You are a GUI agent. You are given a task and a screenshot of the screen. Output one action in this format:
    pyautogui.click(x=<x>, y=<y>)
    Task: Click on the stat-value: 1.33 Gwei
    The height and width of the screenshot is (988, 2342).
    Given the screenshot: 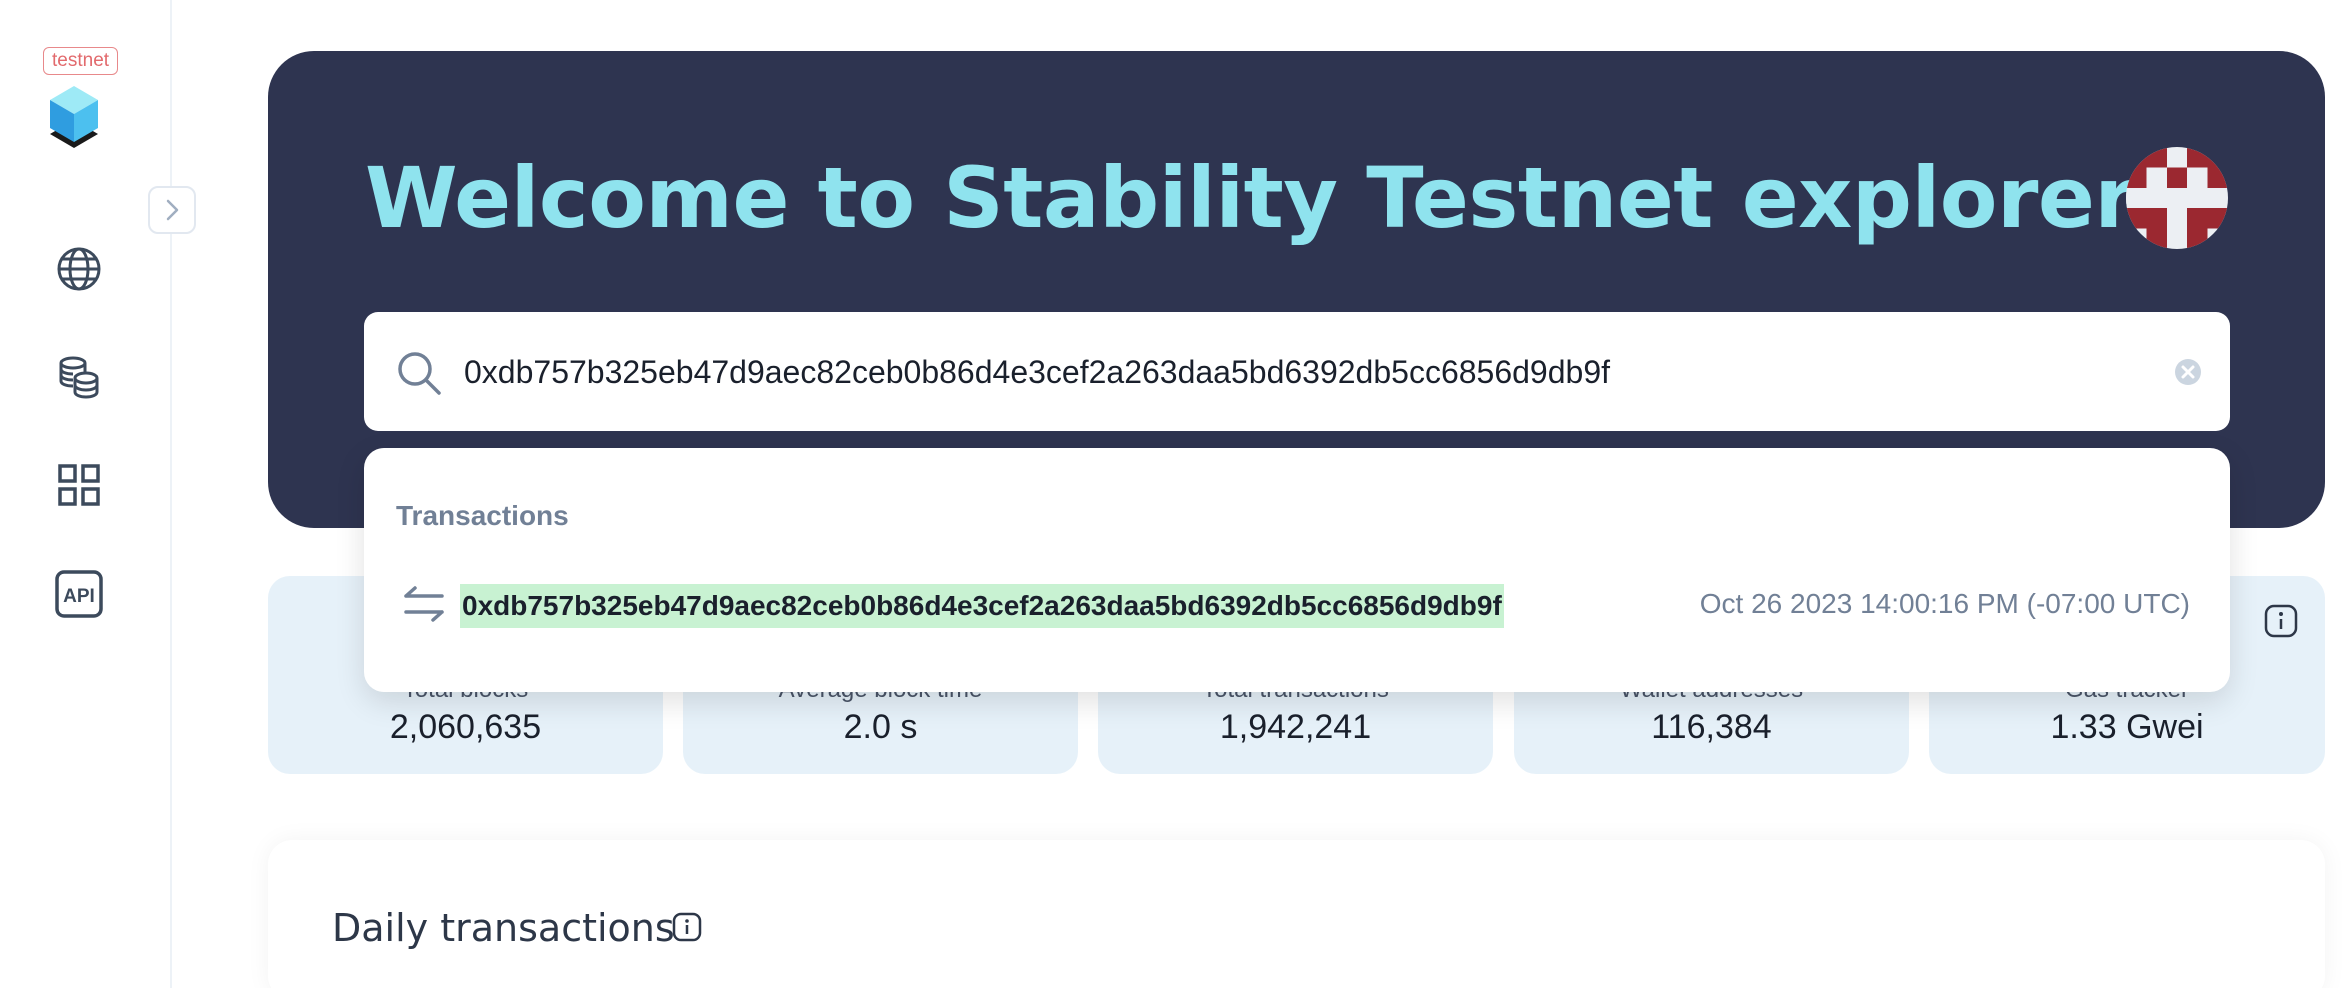 What is the action you would take?
    pyautogui.click(x=2127, y=727)
    